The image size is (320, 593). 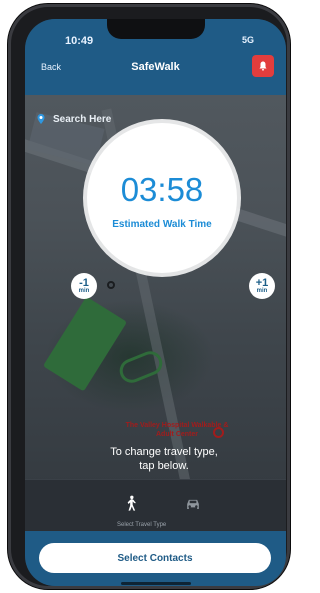 I want to click on alert-button, so click(x=263, y=66).